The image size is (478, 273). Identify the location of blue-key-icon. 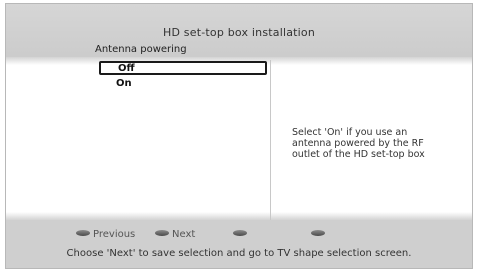
(318, 233).